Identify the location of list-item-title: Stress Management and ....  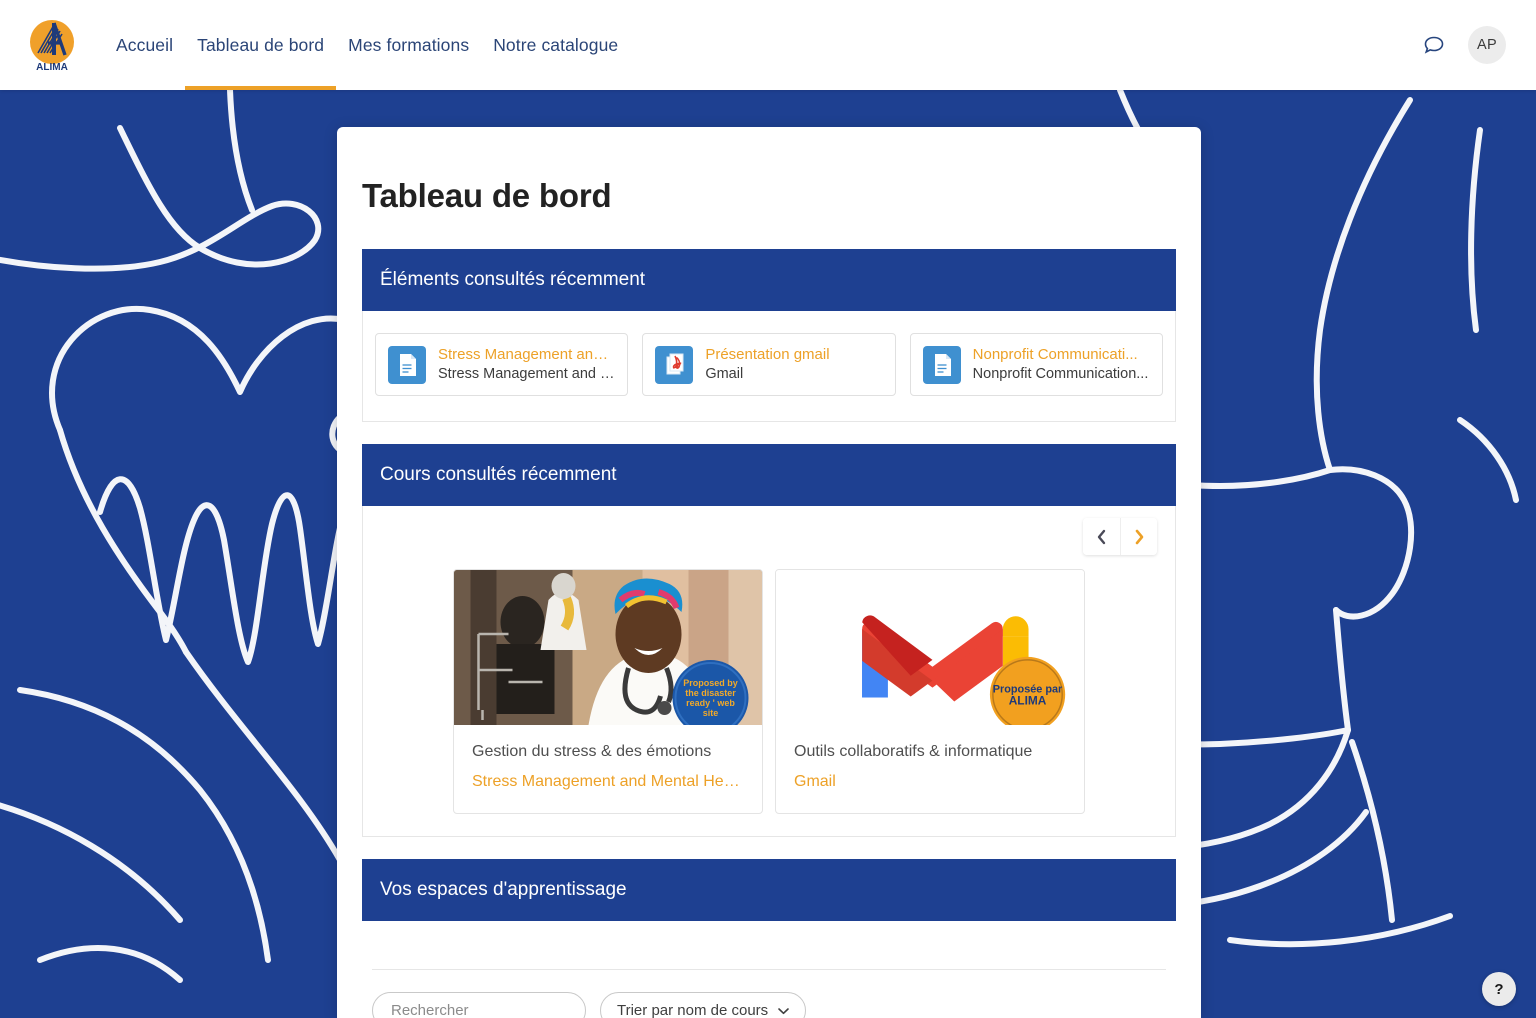
(527, 354).